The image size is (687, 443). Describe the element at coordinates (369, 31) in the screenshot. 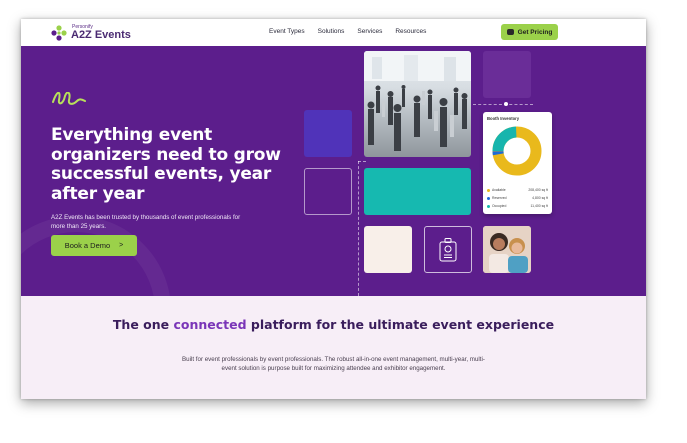

I see `nav-link-services: Services` at that location.